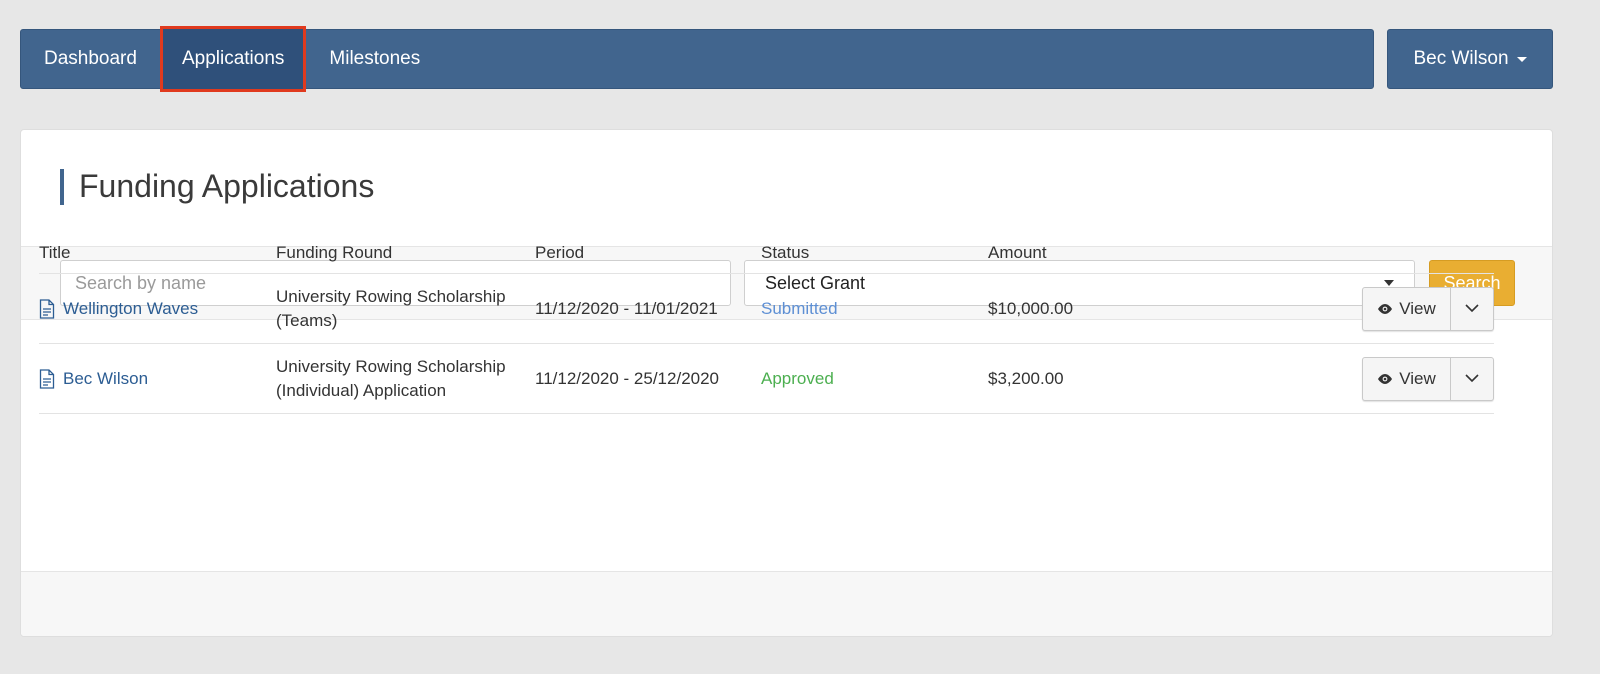 This screenshot has width=1600, height=674. Describe the element at coordinates (233, 59) in the screenshot. I see `nav-applications: Applications` at that location.